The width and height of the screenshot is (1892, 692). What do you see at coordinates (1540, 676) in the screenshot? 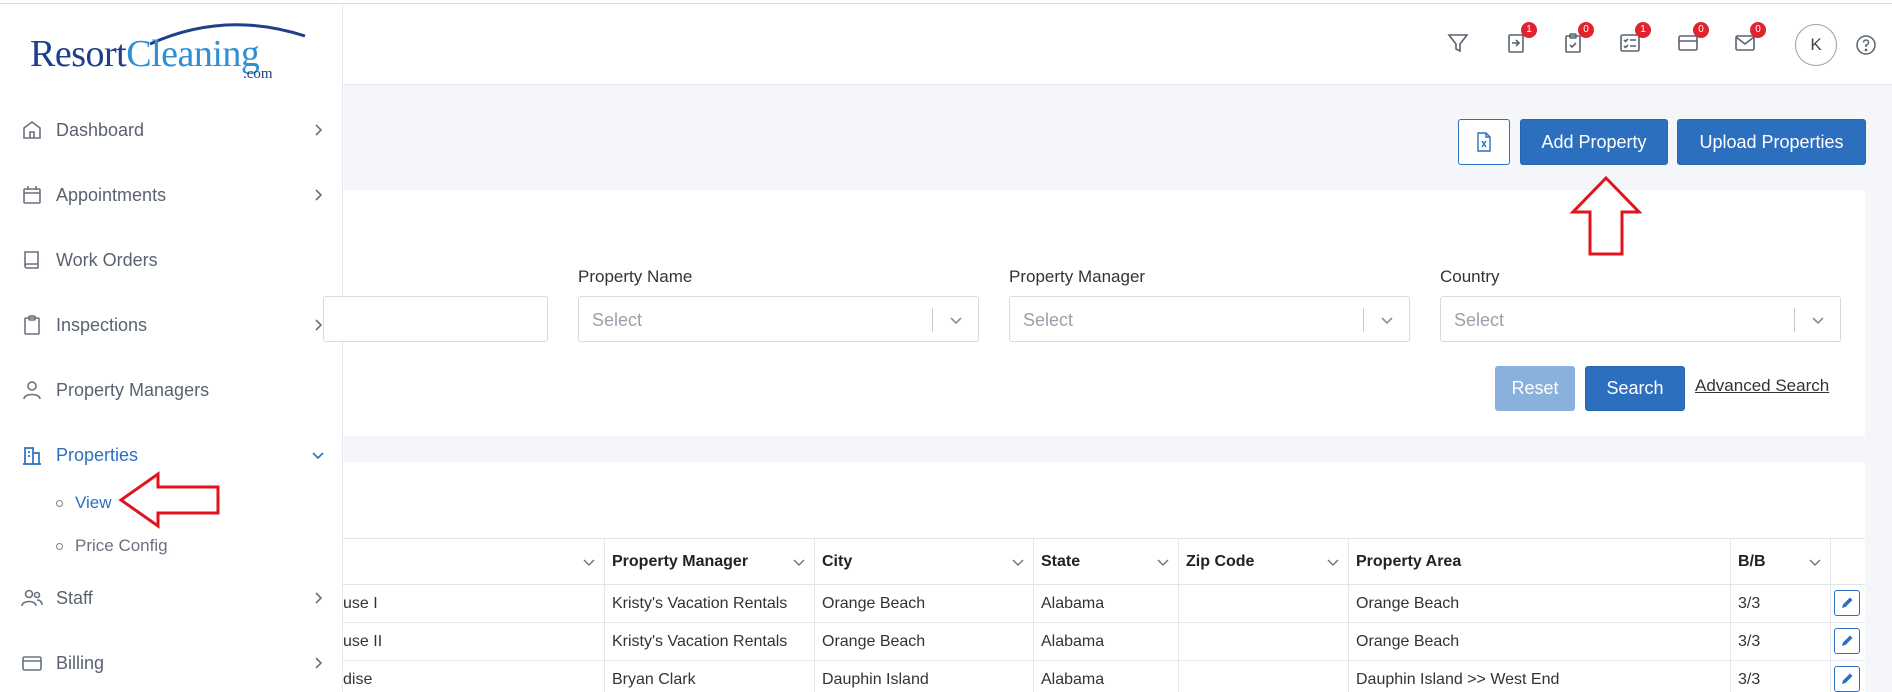
I see `cell-property-area: Dauphin Island >> West End` at bounding box center [1540, 676].